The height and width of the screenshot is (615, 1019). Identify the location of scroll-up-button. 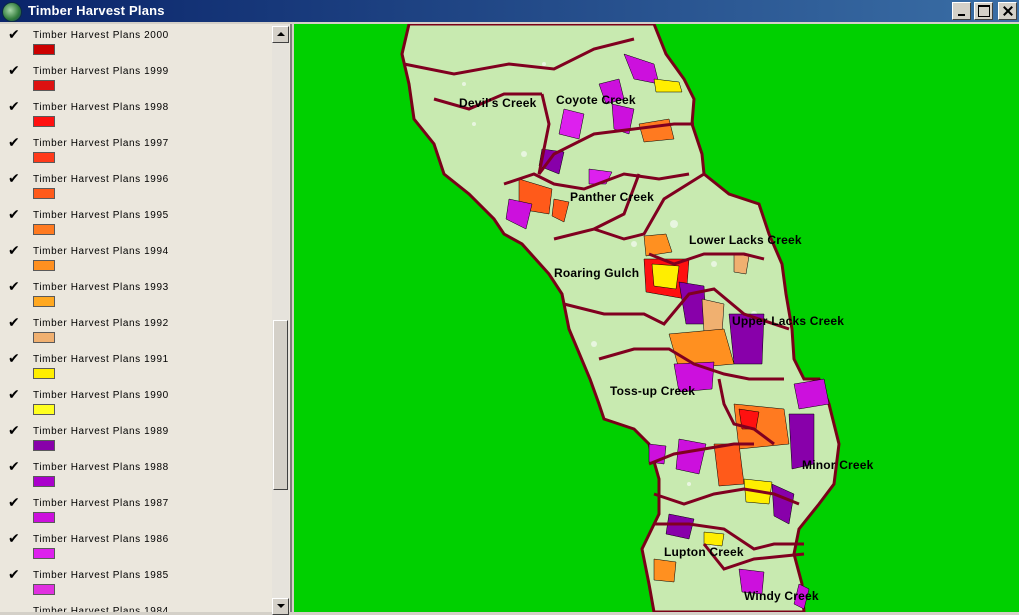
(280, 34).